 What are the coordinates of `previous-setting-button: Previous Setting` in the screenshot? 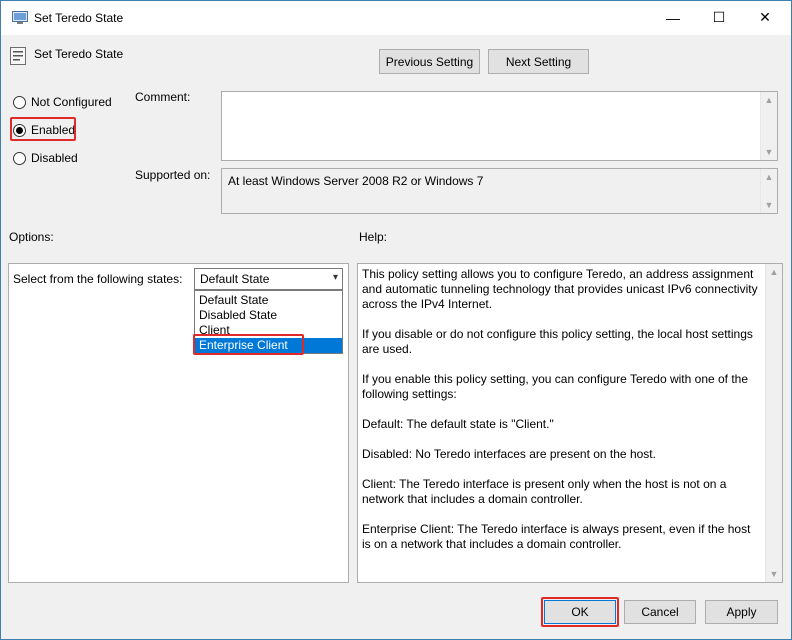 It's located at (429, 61).